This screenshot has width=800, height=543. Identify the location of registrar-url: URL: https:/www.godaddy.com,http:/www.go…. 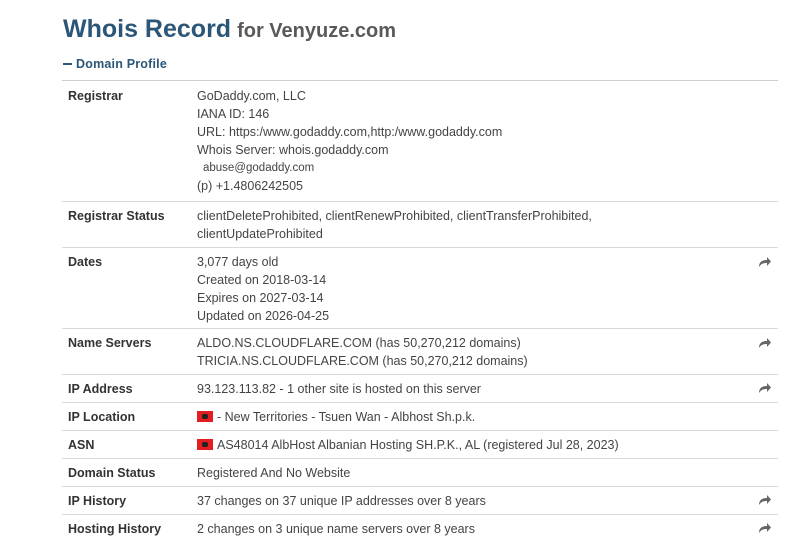
(350, 132).